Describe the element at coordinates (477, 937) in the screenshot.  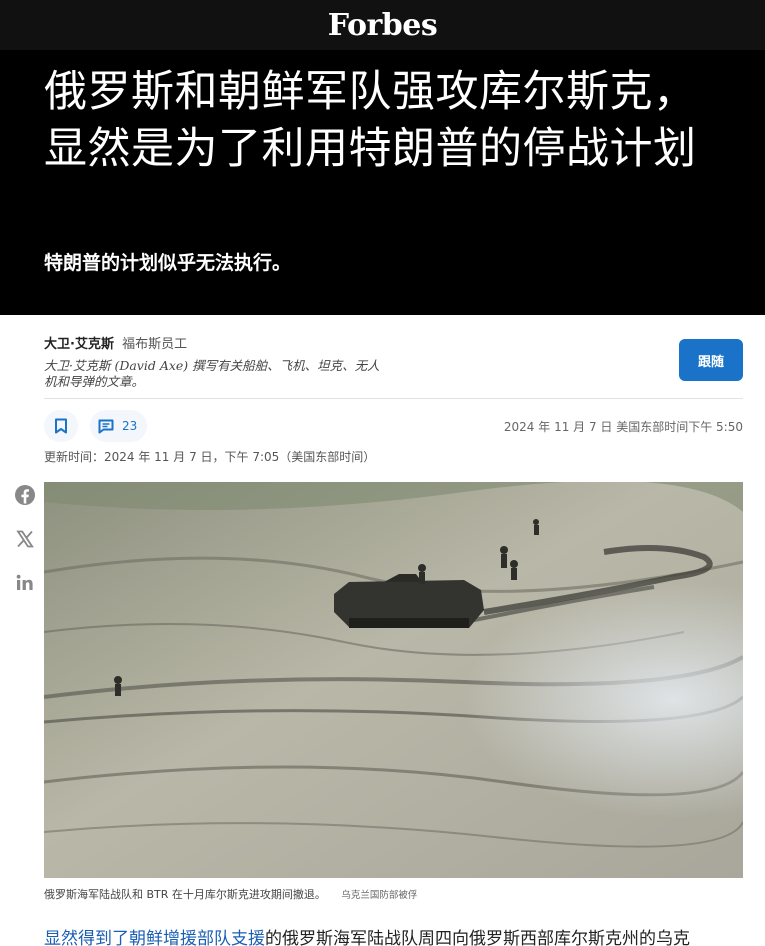
I see `body-text: 的俄罗斯海军陆战队周四向俄罗斯西部库尔斯克州的乌克` at that location.